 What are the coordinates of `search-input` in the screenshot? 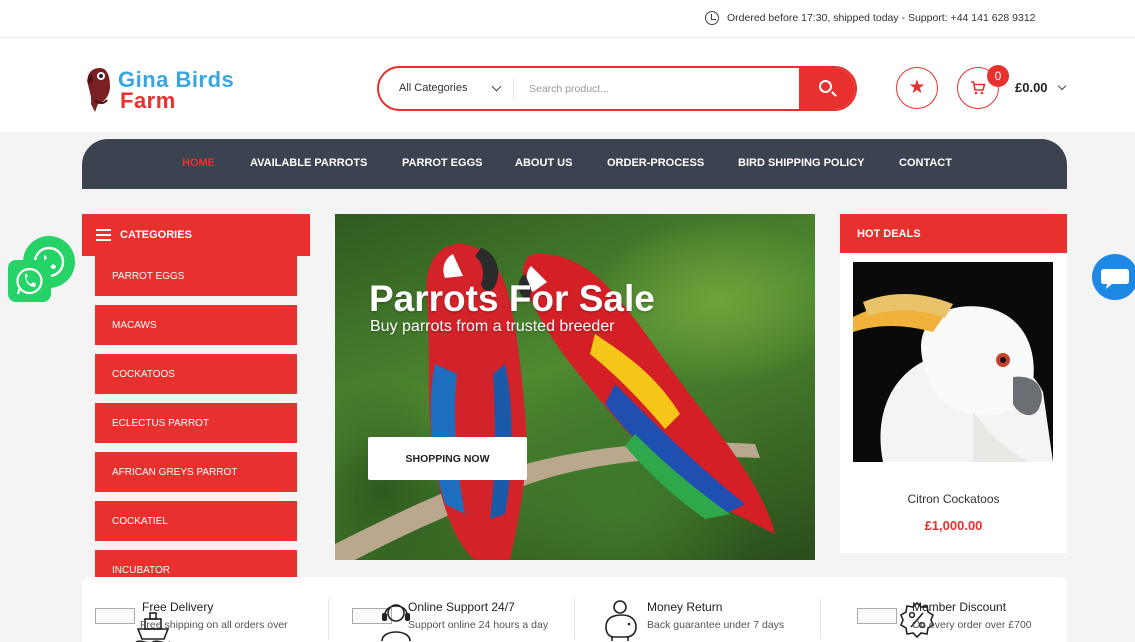 It's located at (659, 89).